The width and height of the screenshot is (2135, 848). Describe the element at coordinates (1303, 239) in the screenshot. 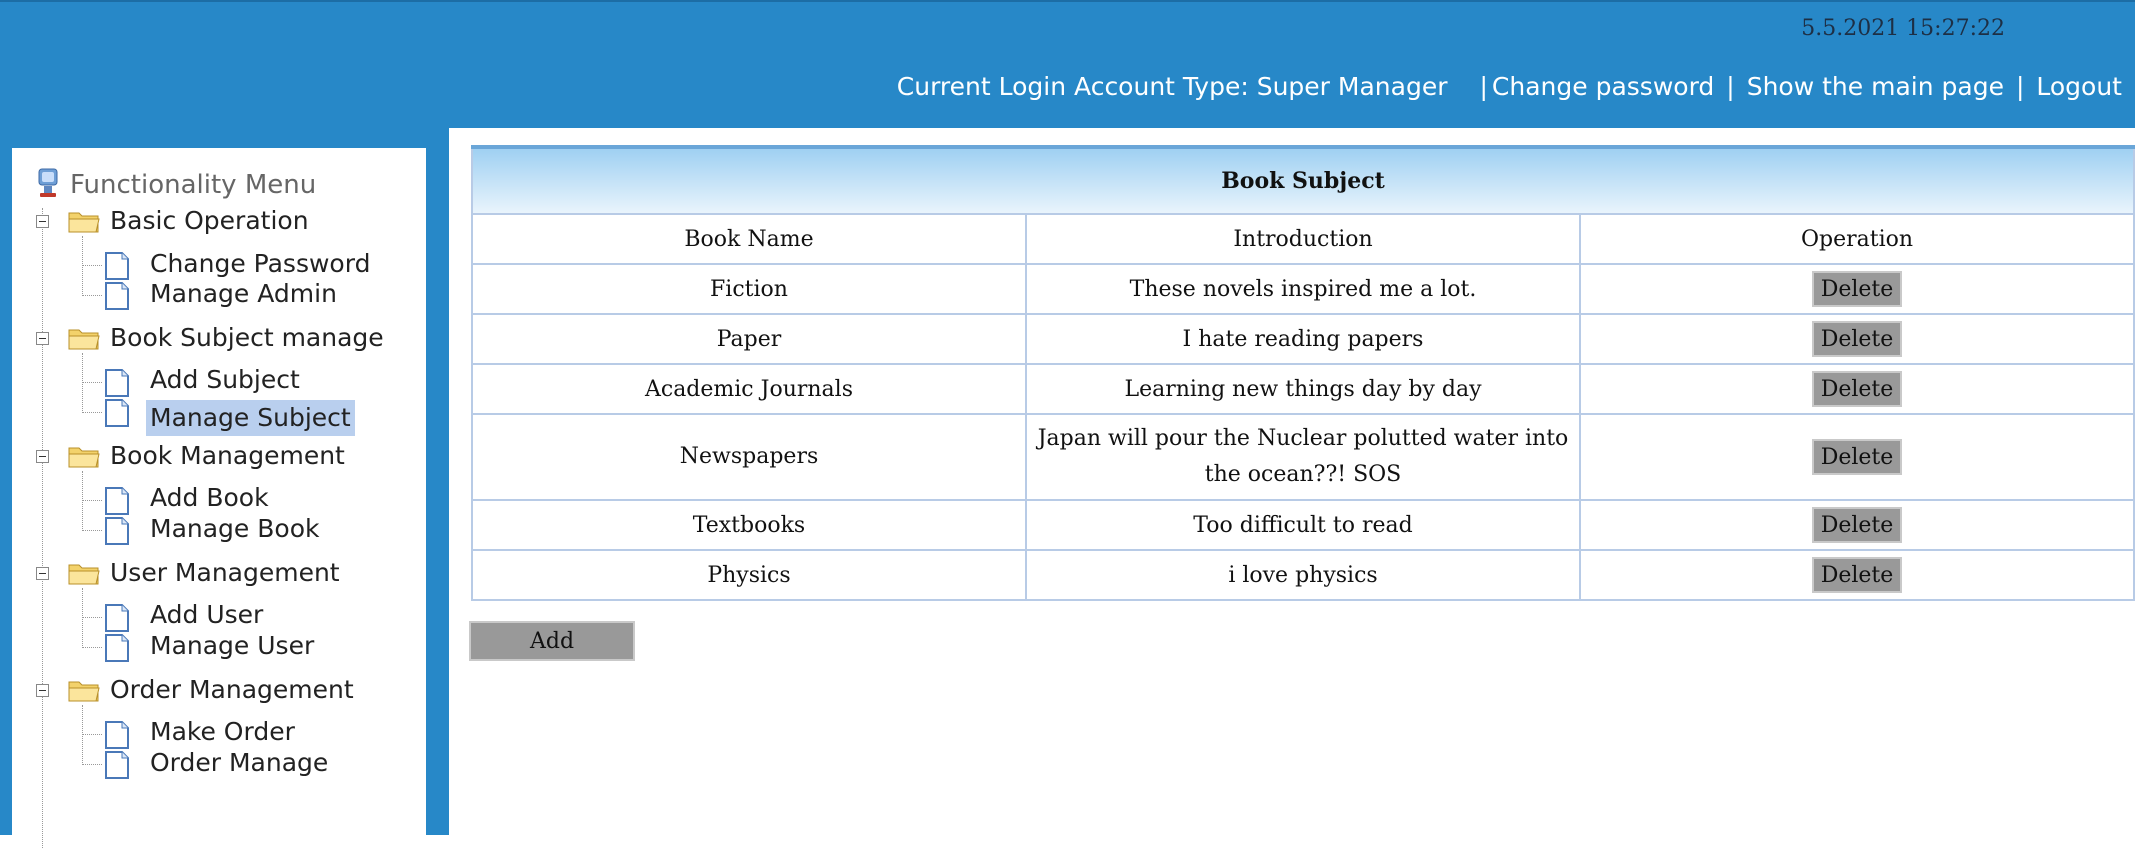

I see `column-header-introduction: Introduction` at that location.